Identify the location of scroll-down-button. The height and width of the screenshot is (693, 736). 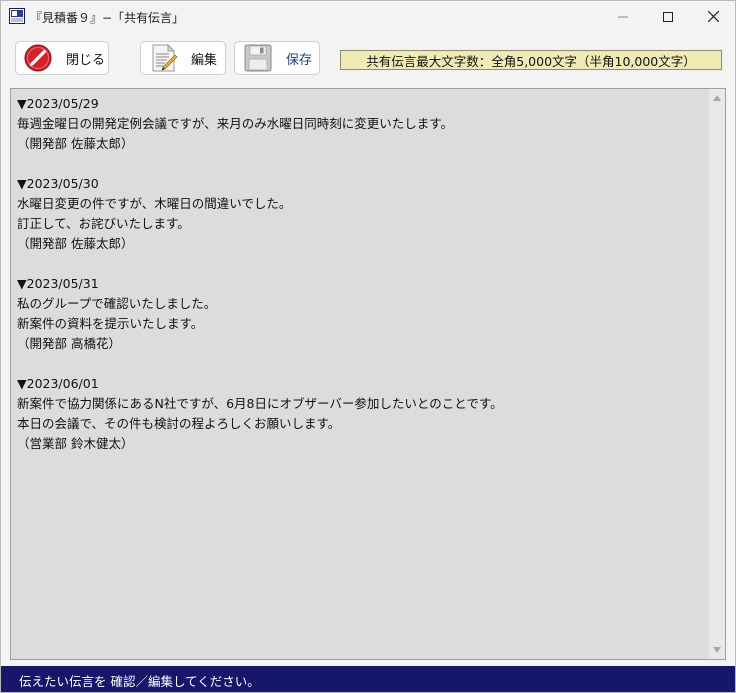
(717, 650).